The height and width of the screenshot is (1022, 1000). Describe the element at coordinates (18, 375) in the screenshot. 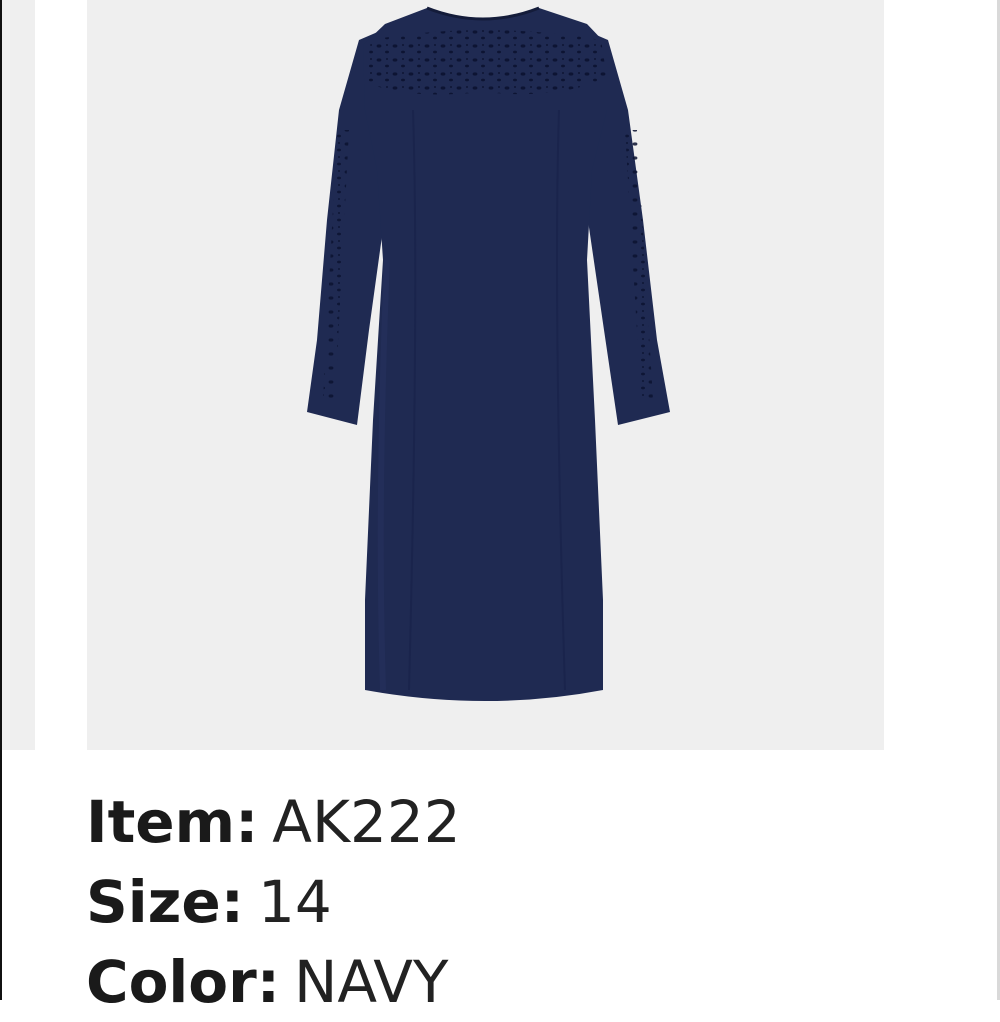

I see `previous-image-edge` at that location.